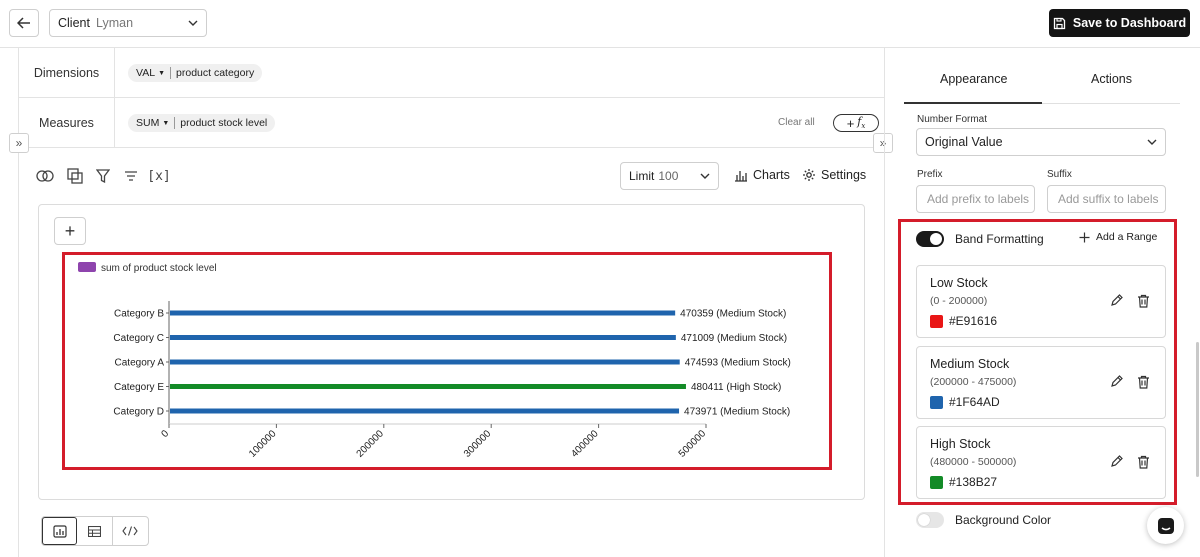 The width and height of the screenshot is (1200, 557). I want to click on band-name: Medium Stock, so click(970, 364).